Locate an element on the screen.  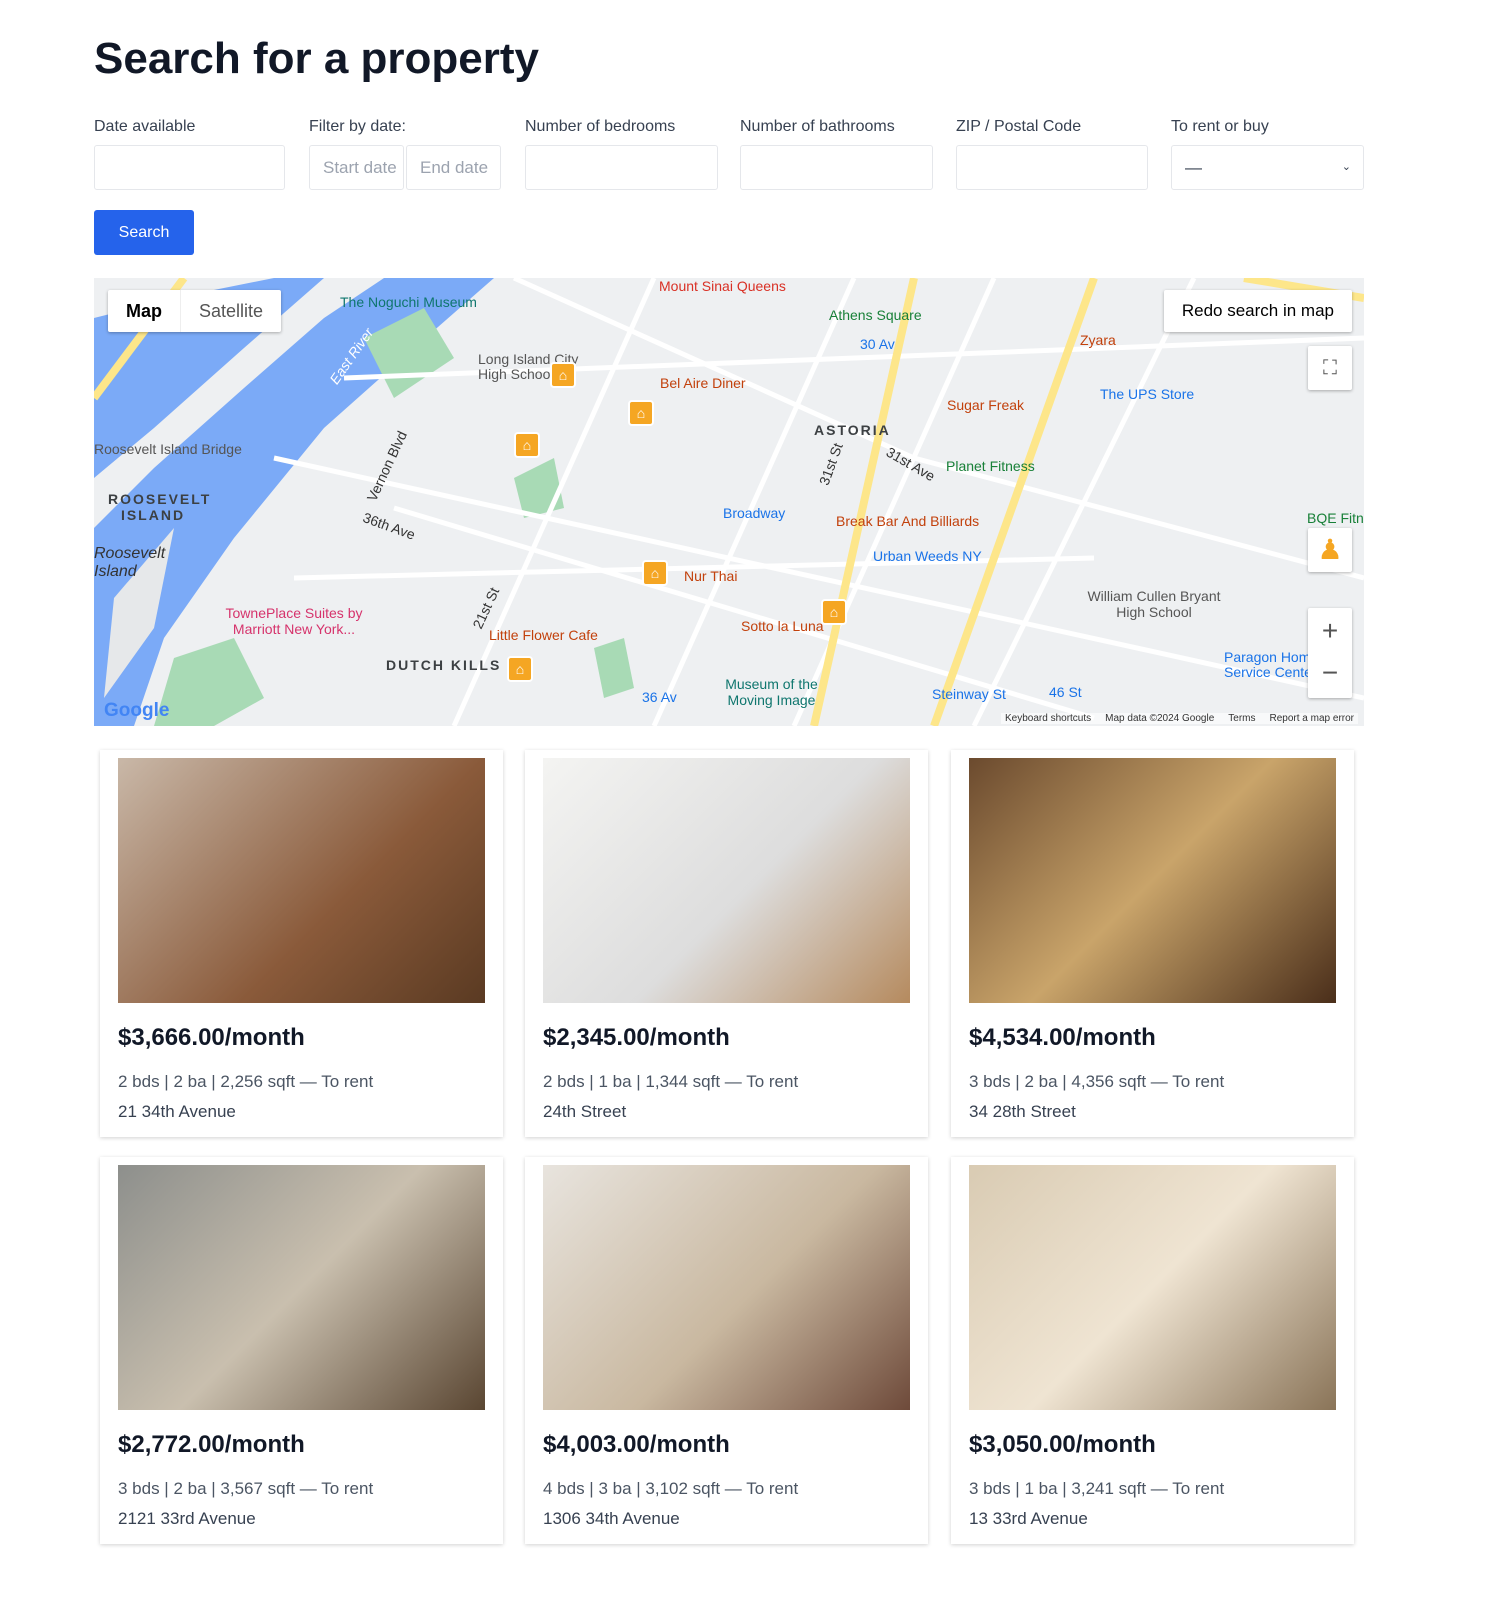
bathrooms-label: Number of bathrooms is located at coordinates (817, 126).